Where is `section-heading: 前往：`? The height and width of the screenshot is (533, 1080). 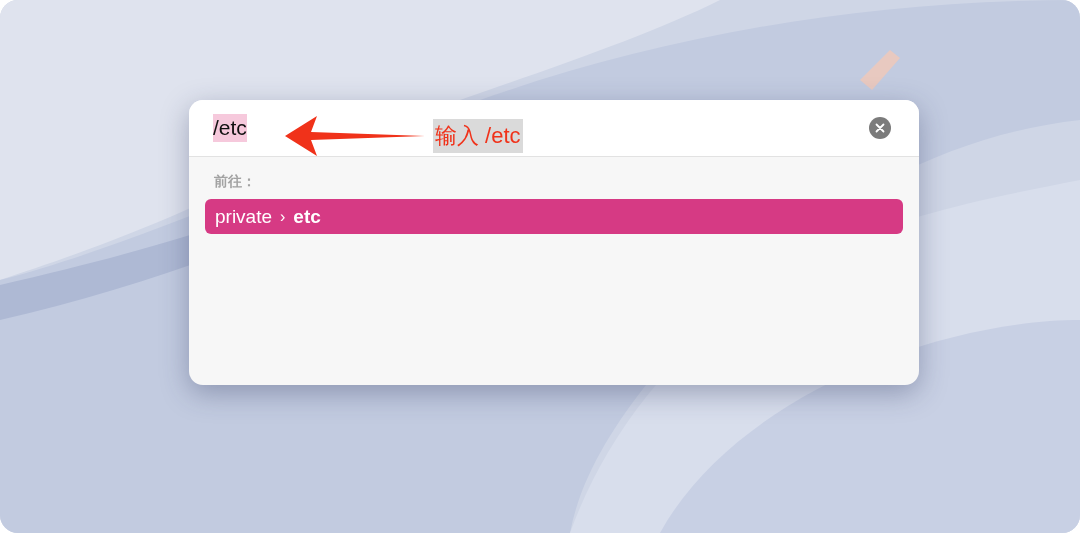
section-heading: 前往： is located at coordinates (235, 182).